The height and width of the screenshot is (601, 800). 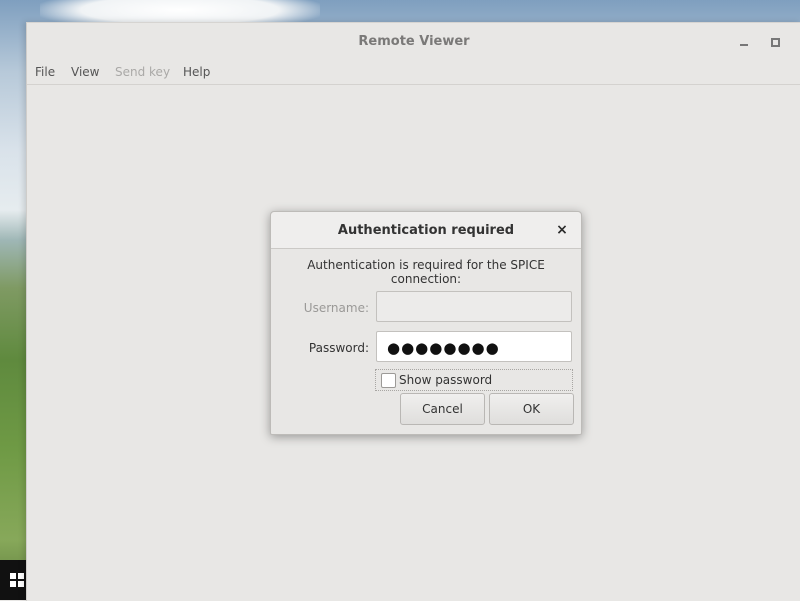 What do you see at coordinates (17, 580) in the screenshot?
I see `windows-start-icon` at bounding box center [17, 580].